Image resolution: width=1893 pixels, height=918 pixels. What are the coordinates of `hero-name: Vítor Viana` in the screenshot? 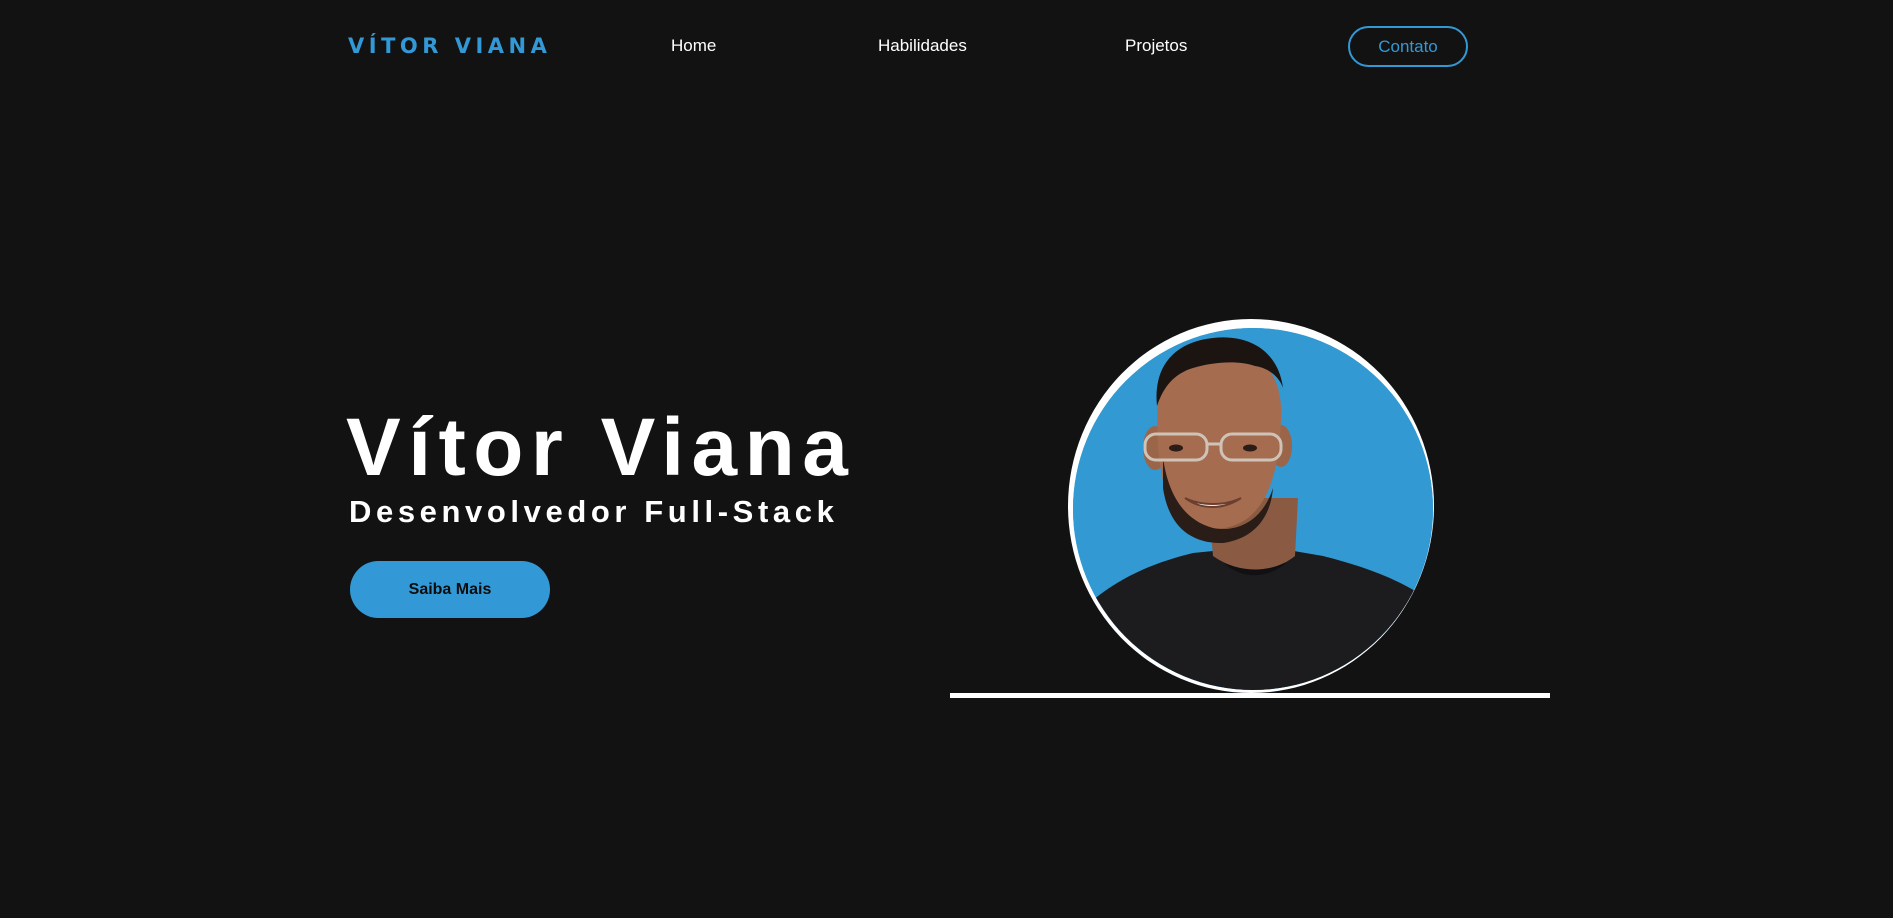 It's located at (601, 447).